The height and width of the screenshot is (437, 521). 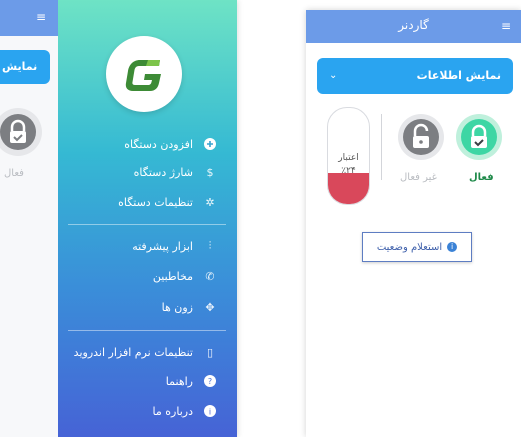 I want to click on svg-text: i, so click(x=210, y=412).